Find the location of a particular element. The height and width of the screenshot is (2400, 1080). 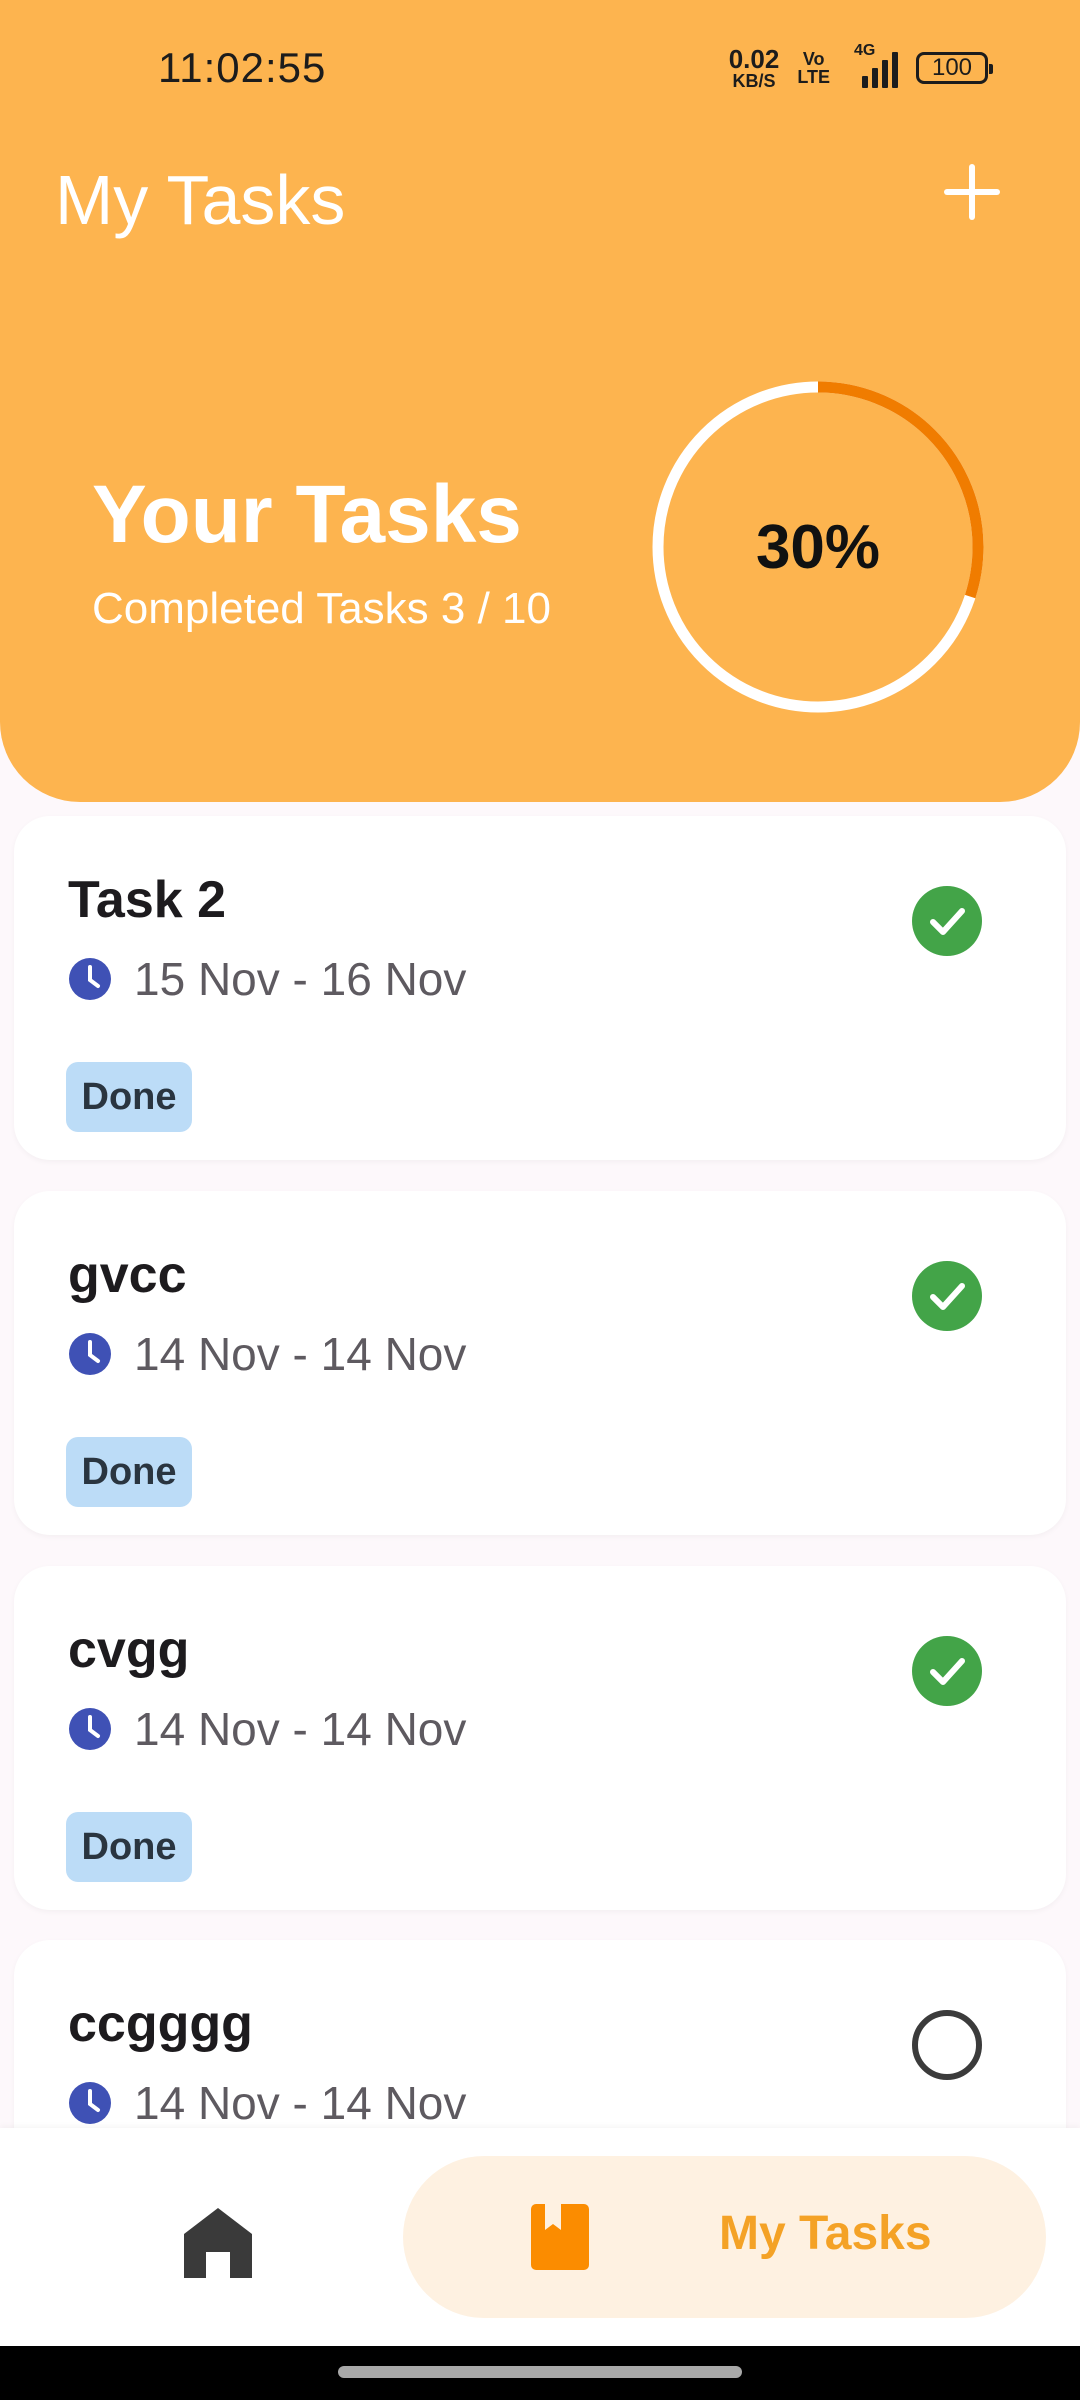

status-time: 11:02:55 is located at coordinates (242, 67).